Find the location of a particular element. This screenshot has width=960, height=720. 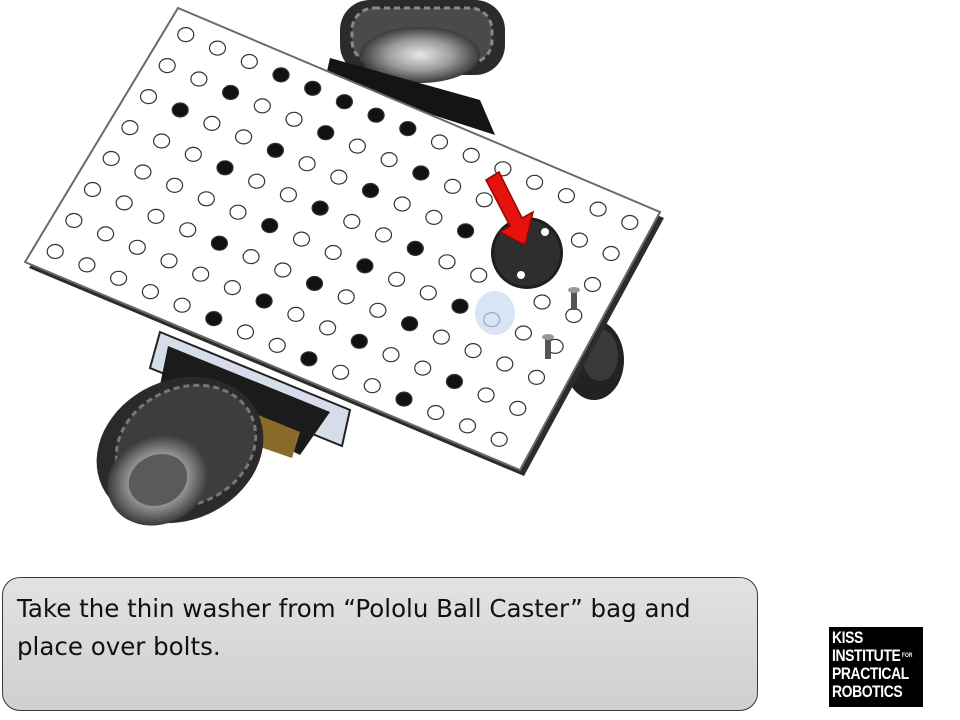

kiss-institute-logo: KISS INSTITUTE FOR PRACTICAL ROBOTICS is located at coordinates (876, 667).